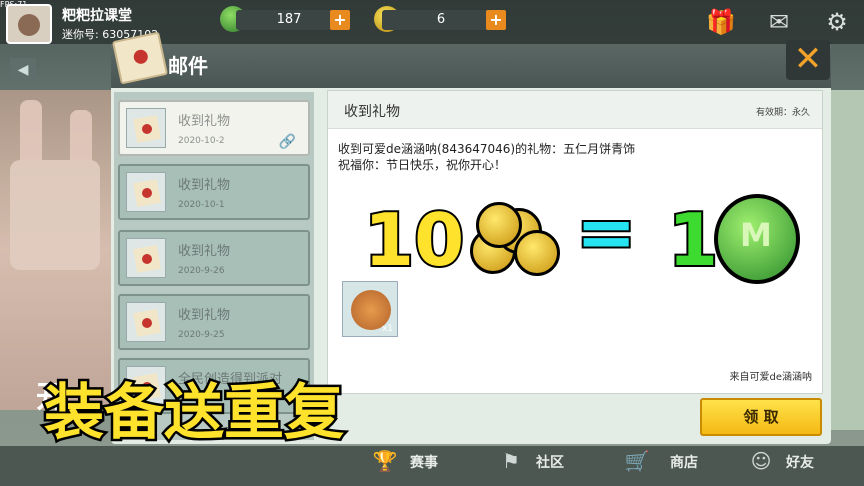  Describe the element at coordinates (422, 165) in the screenshot. I see `mail-body-line: 祝福你：节日快乐，祝你开心！` at that location.